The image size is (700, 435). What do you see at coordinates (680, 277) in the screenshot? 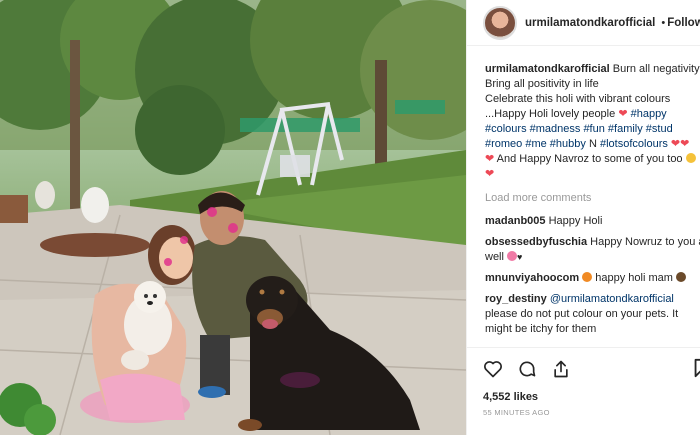
I see `emoji-icon` at bounding box center [680, 277].